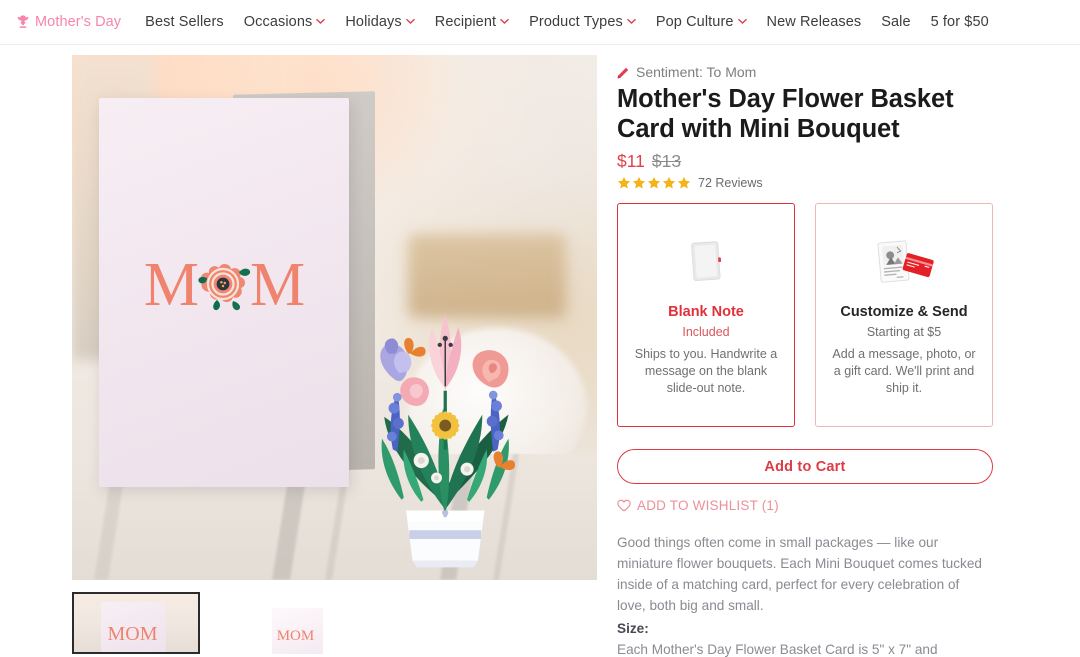 Image resolution: width=1080 pixels, height=657 pixels. Describe the element at coordinates (576, 22) in the screenshot. I see `nav-item-label: Product Types` at that location.